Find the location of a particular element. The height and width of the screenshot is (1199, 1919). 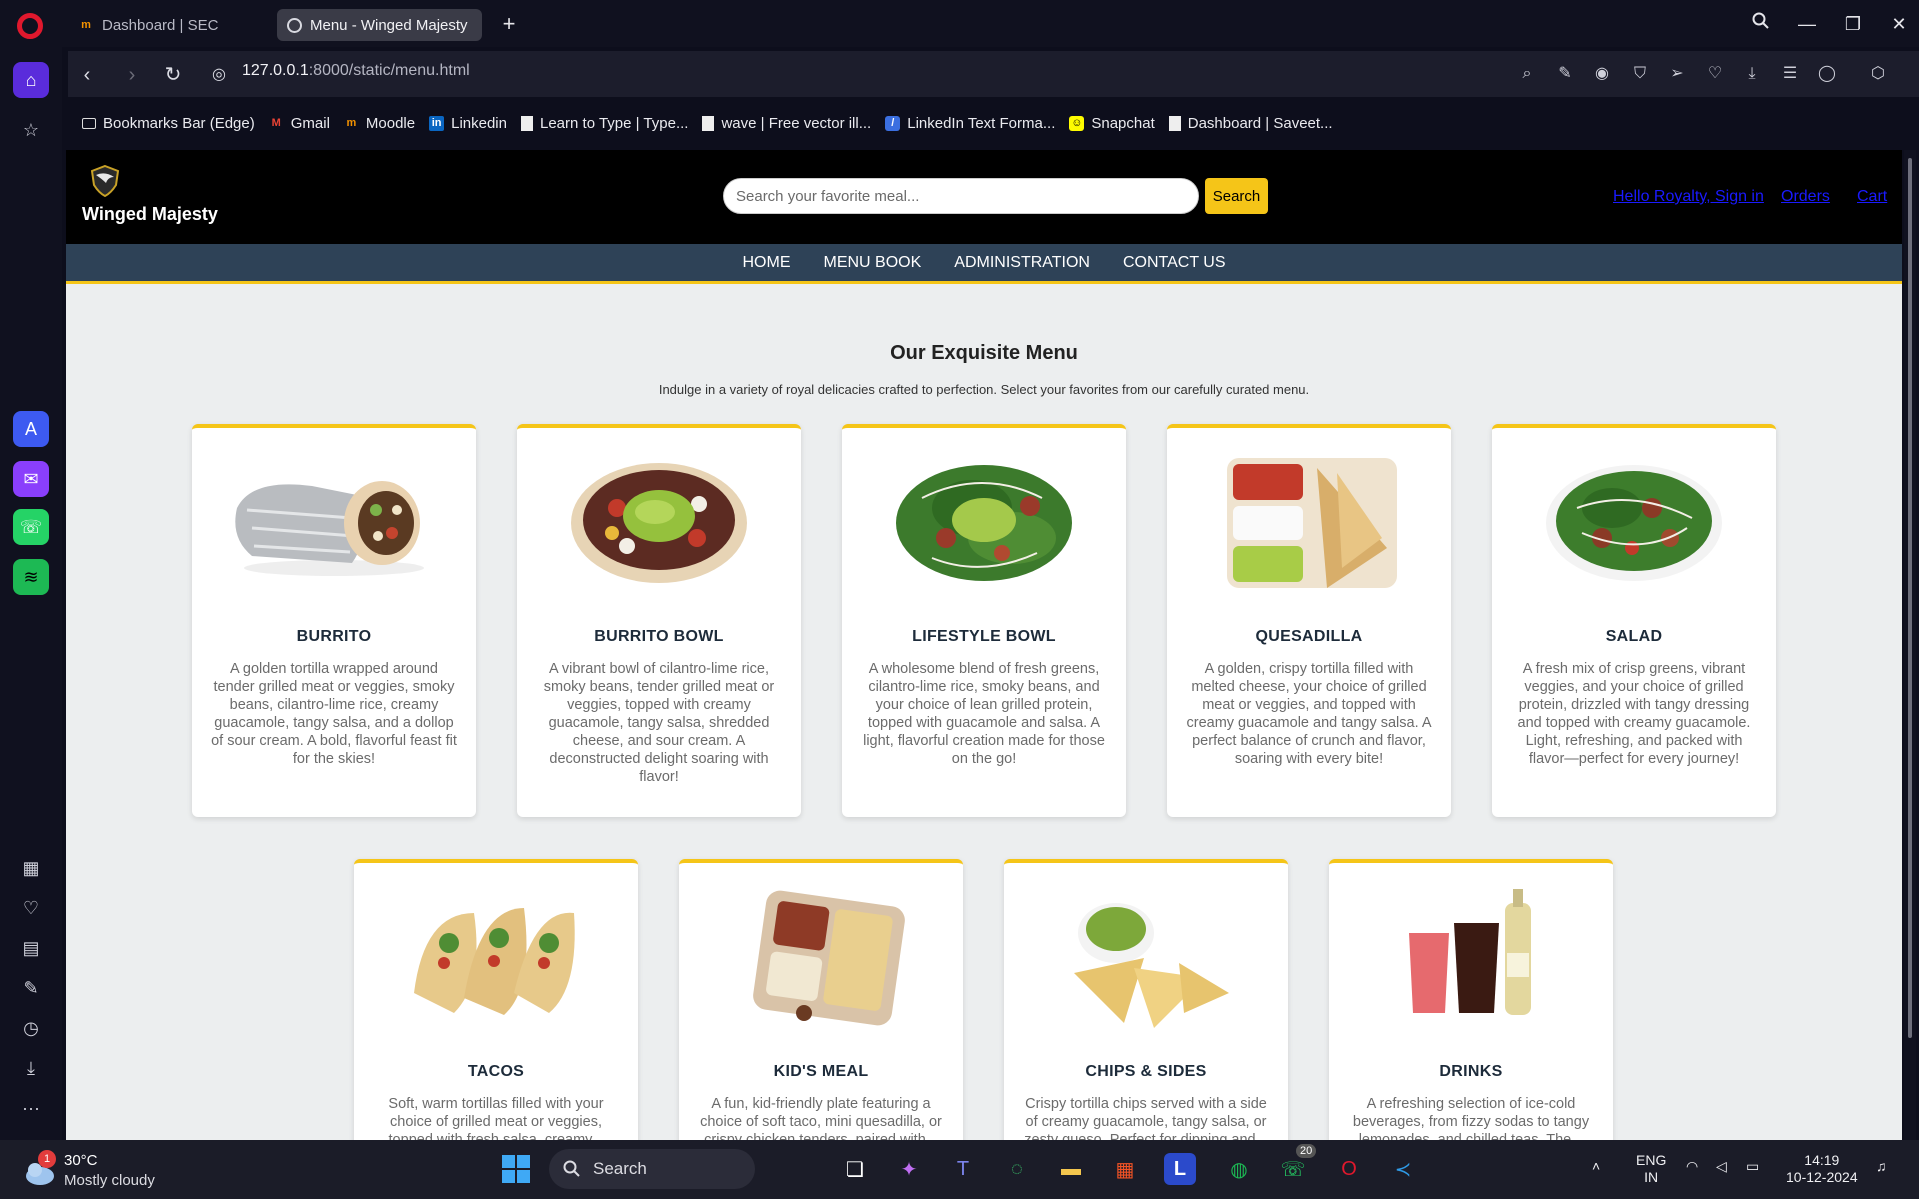

notification-bell-icon: ♫ is located at coordinates (1881, 1166).